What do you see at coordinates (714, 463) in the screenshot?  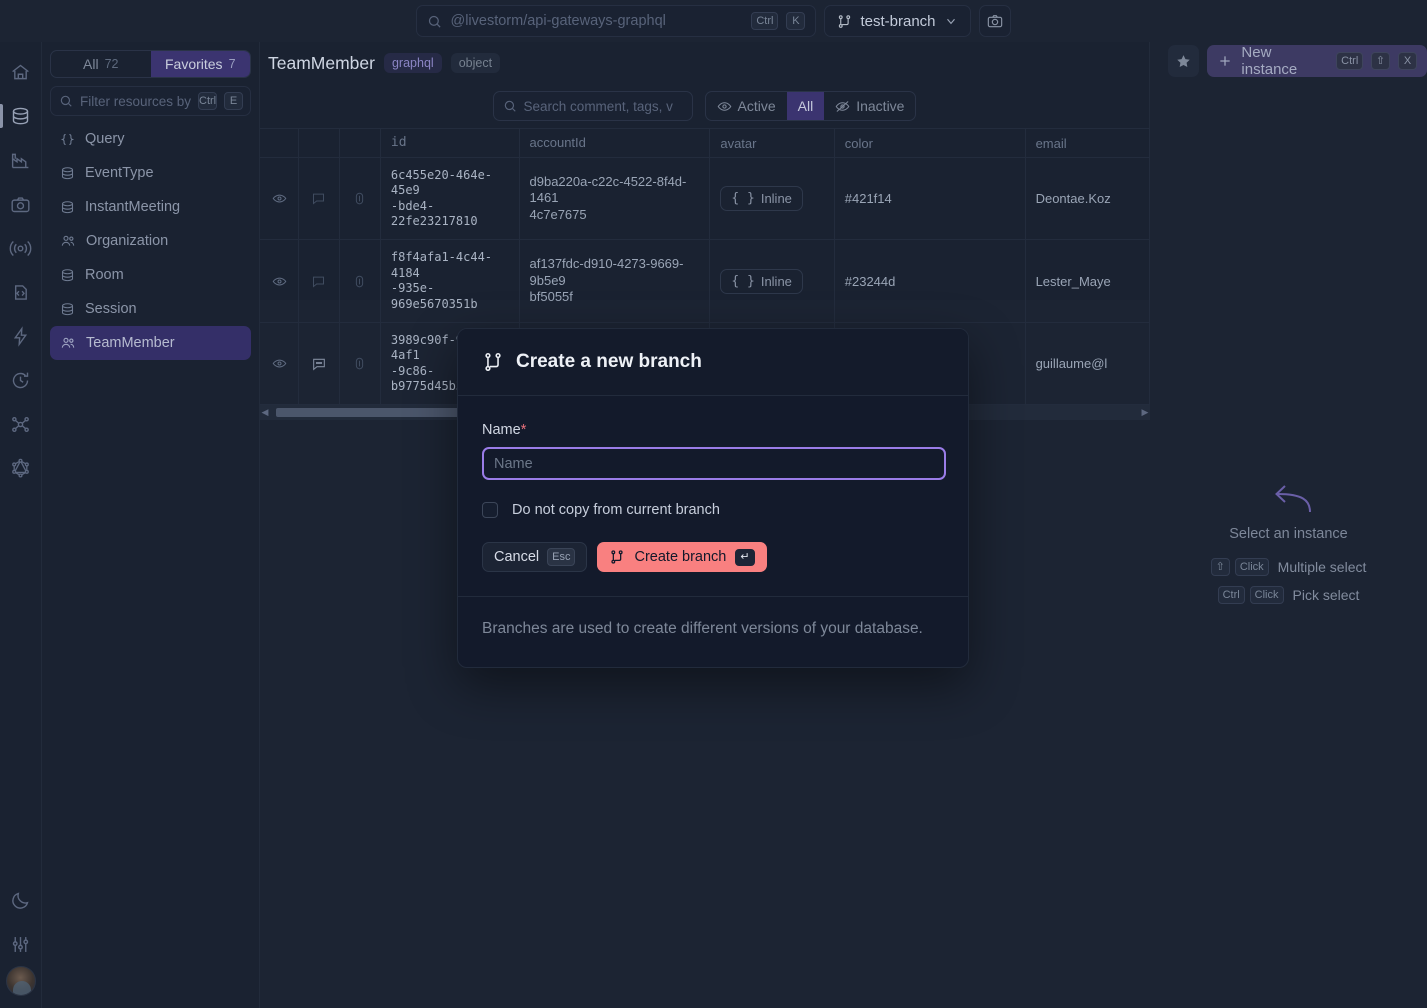 I see `branch-name-input` at bounding box center [714, 463].